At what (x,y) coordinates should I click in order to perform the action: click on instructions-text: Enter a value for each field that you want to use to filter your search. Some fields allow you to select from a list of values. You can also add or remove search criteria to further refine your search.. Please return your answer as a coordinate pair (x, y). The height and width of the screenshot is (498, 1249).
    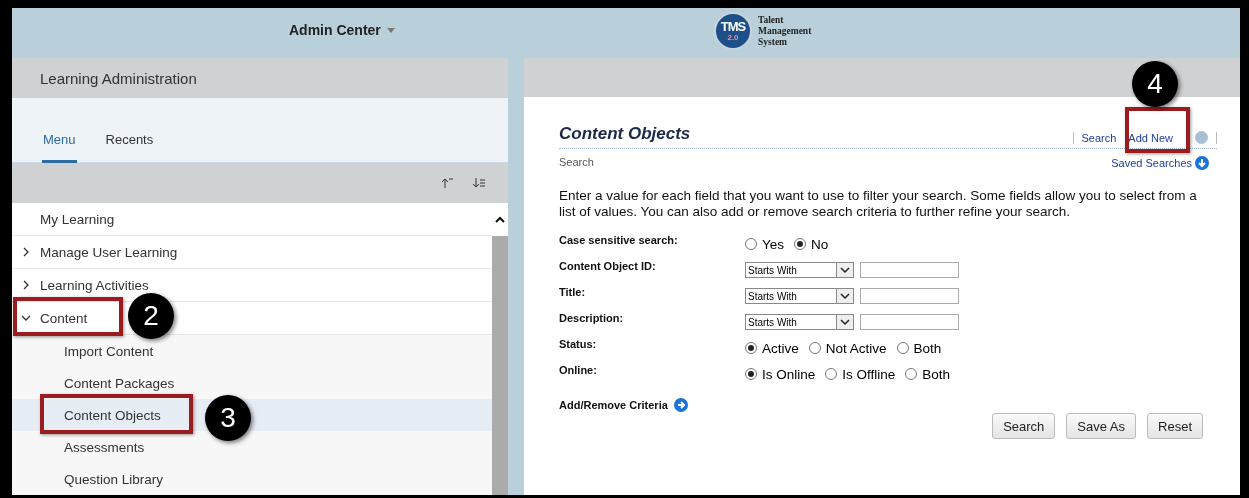
    Looking at the image, I should click on (878, 204).